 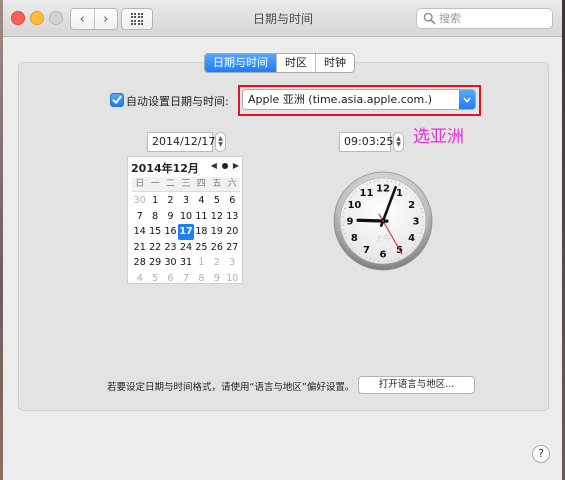 I want to click on calendar-day: 28, so click(x=139, y=263).